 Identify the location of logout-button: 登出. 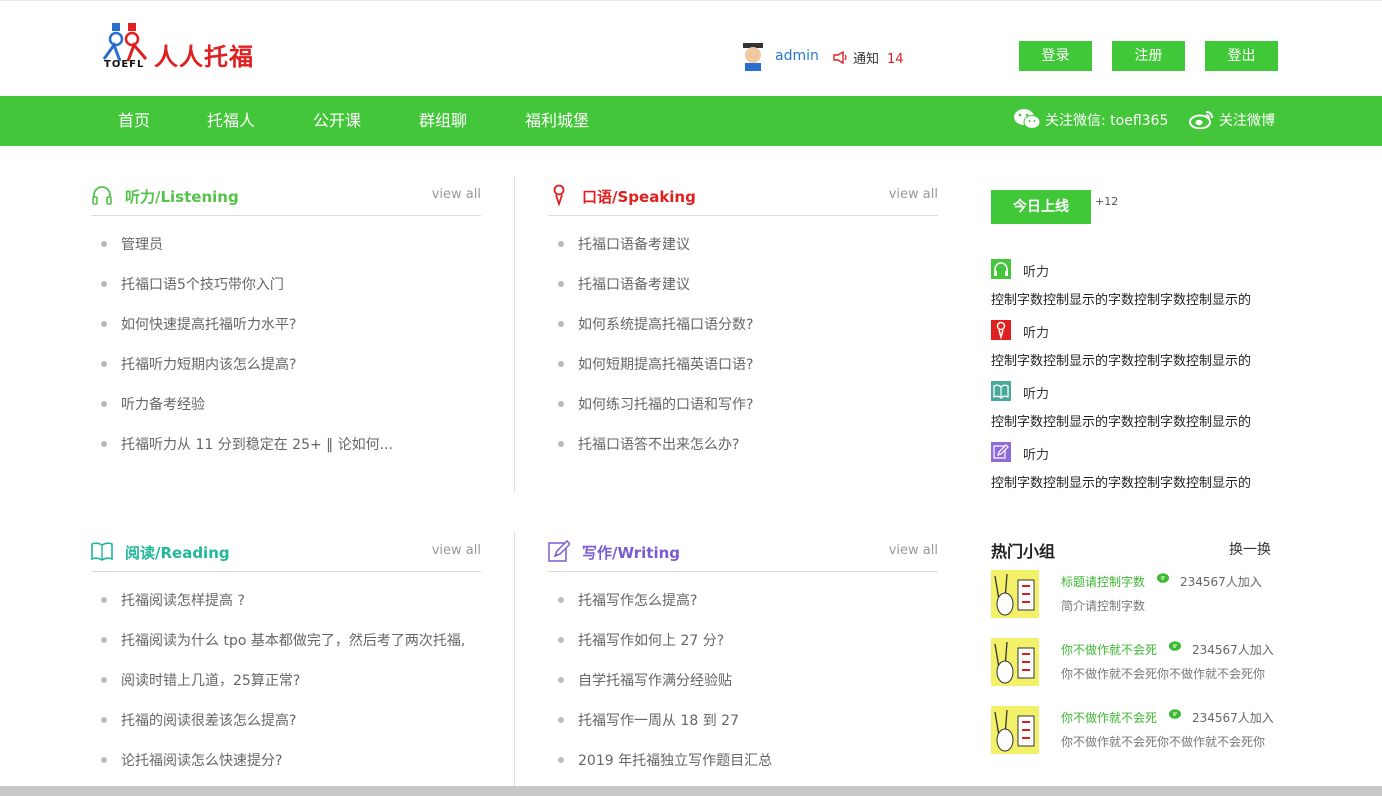
(1241, 56).